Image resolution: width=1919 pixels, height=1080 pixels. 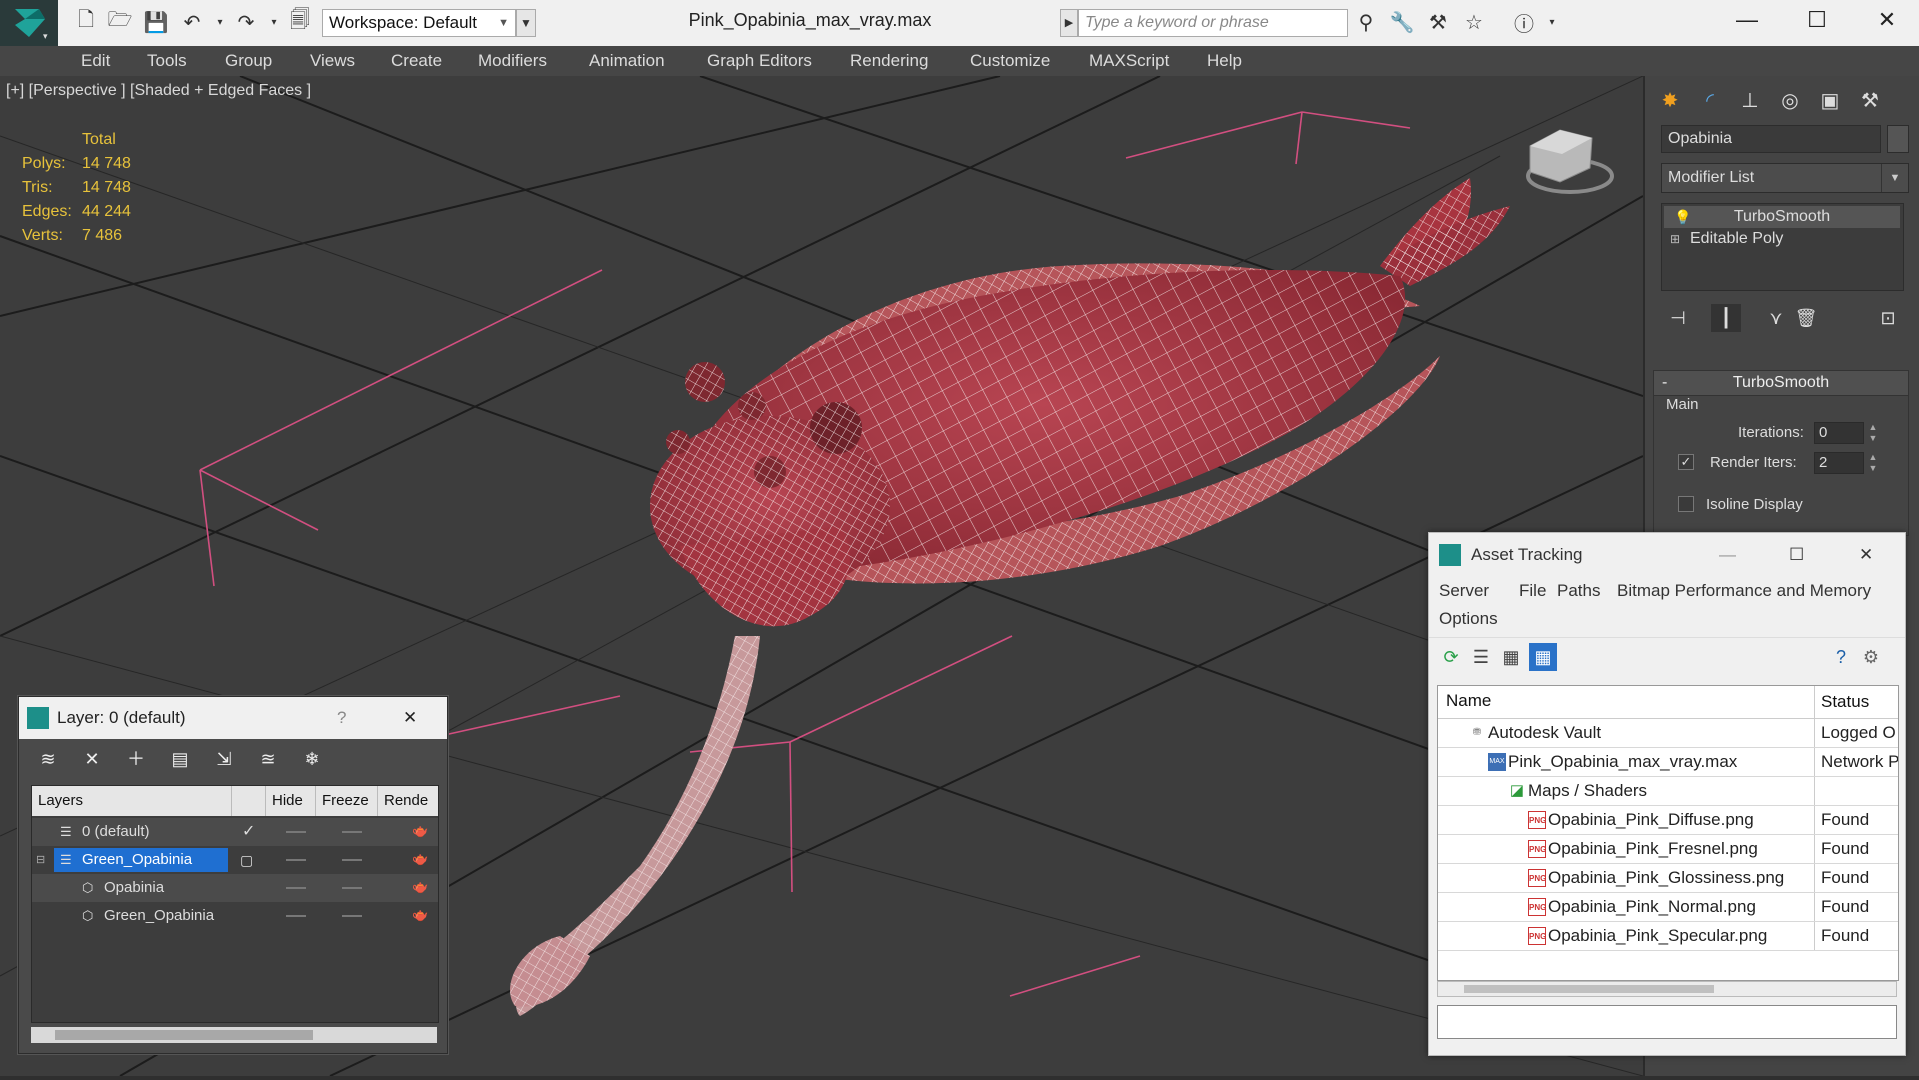 What do you see at coordinates (1781, 383) in the screenshot?
I see `turbosmooth-rollout-header: - TurboSmooth` at bounding box center [1781, 383].